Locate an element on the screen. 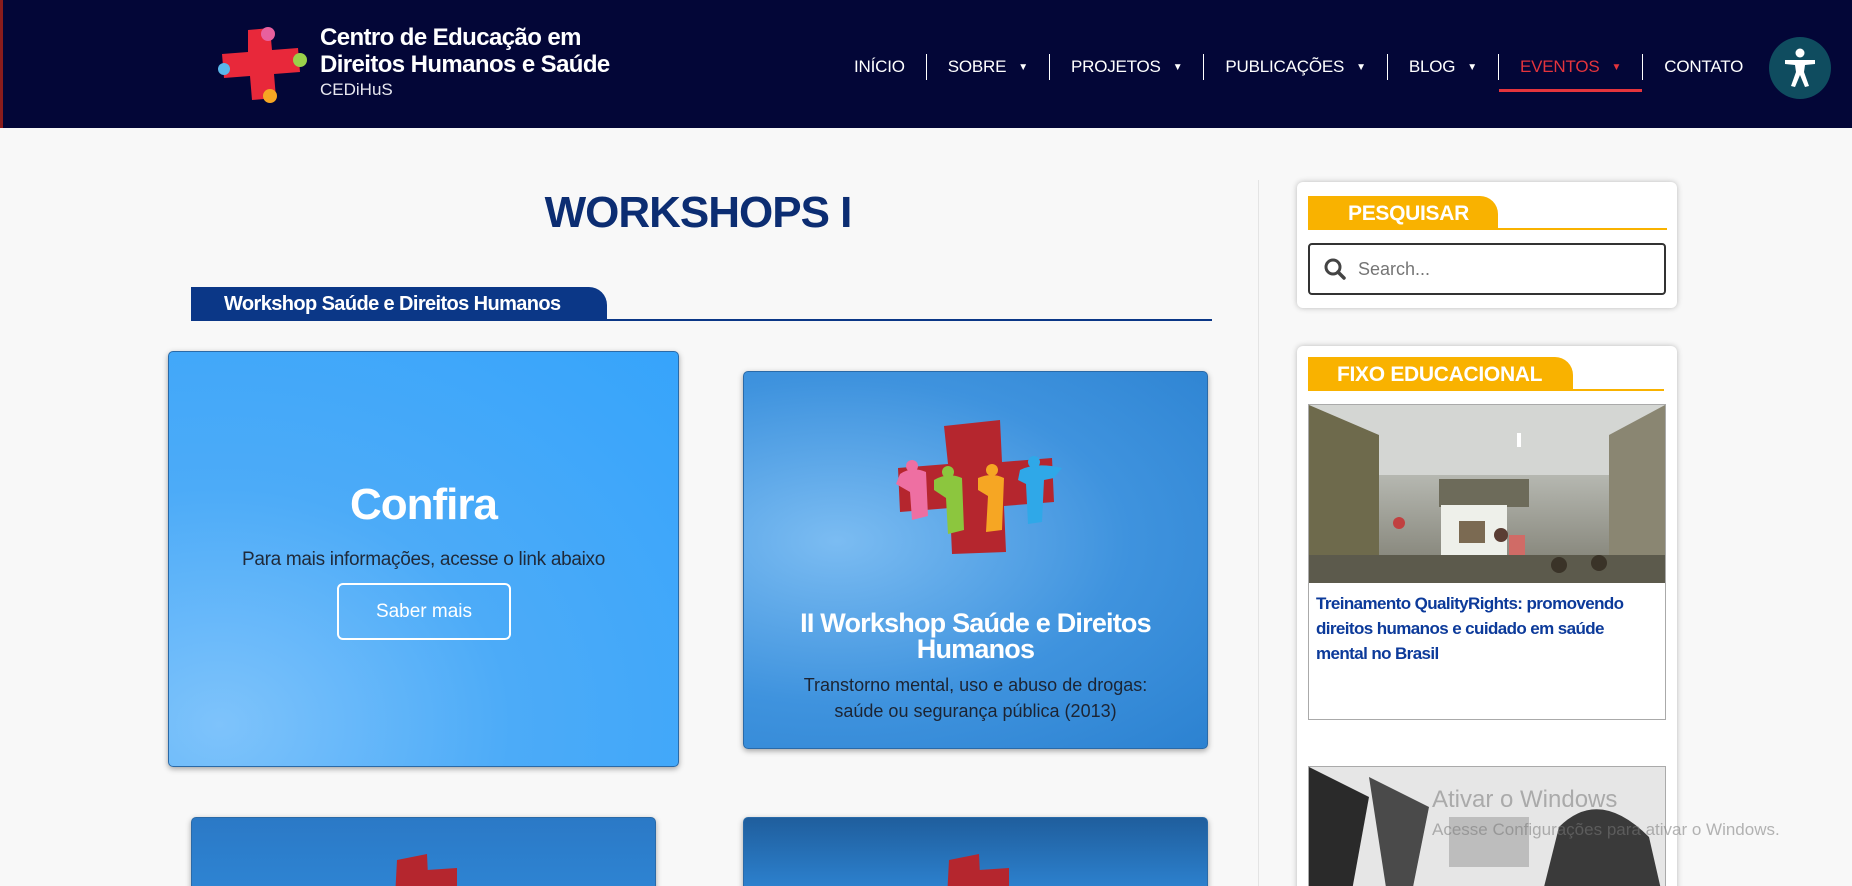  fixo-widget-tab: FIXO EDUCACIONAL is located at coordinates (1440, 374).